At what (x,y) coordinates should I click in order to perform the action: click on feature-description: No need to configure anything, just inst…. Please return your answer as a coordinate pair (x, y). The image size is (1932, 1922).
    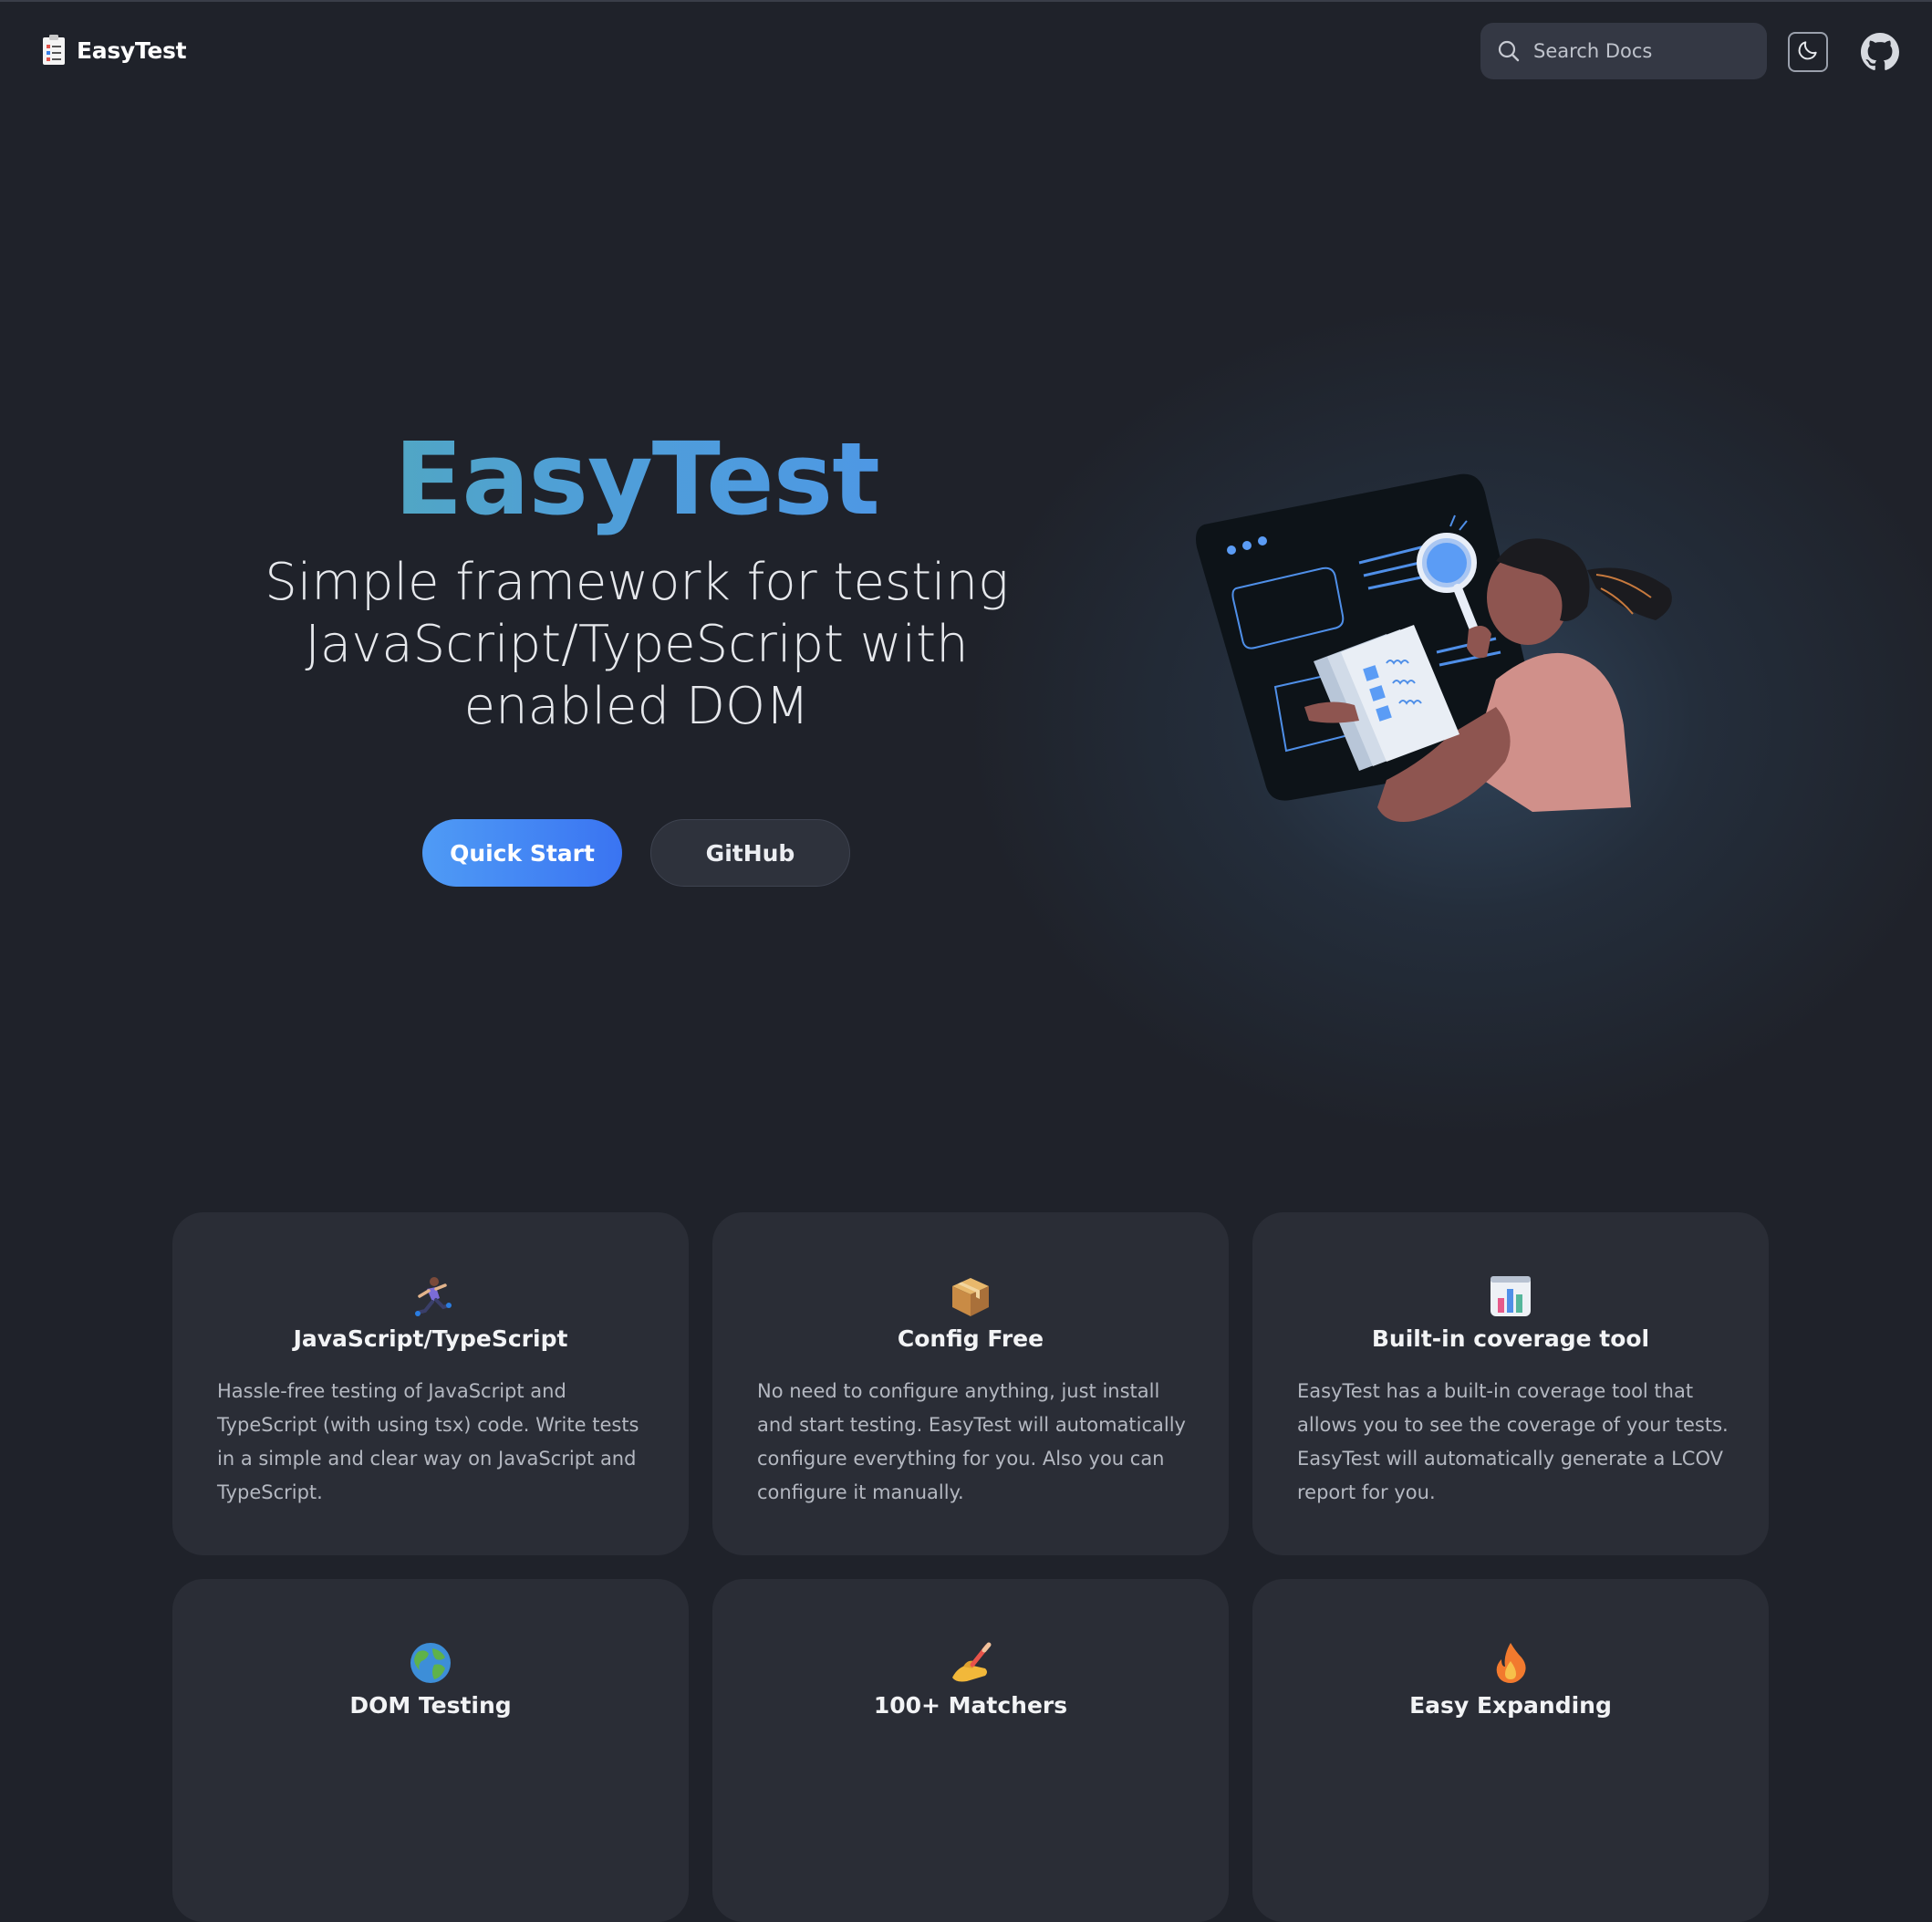
    Looking at the image, I should click on (971, 1441).